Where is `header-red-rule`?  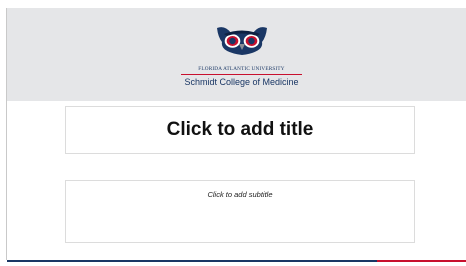
header-red-rule is located at coordinates (241, 74).